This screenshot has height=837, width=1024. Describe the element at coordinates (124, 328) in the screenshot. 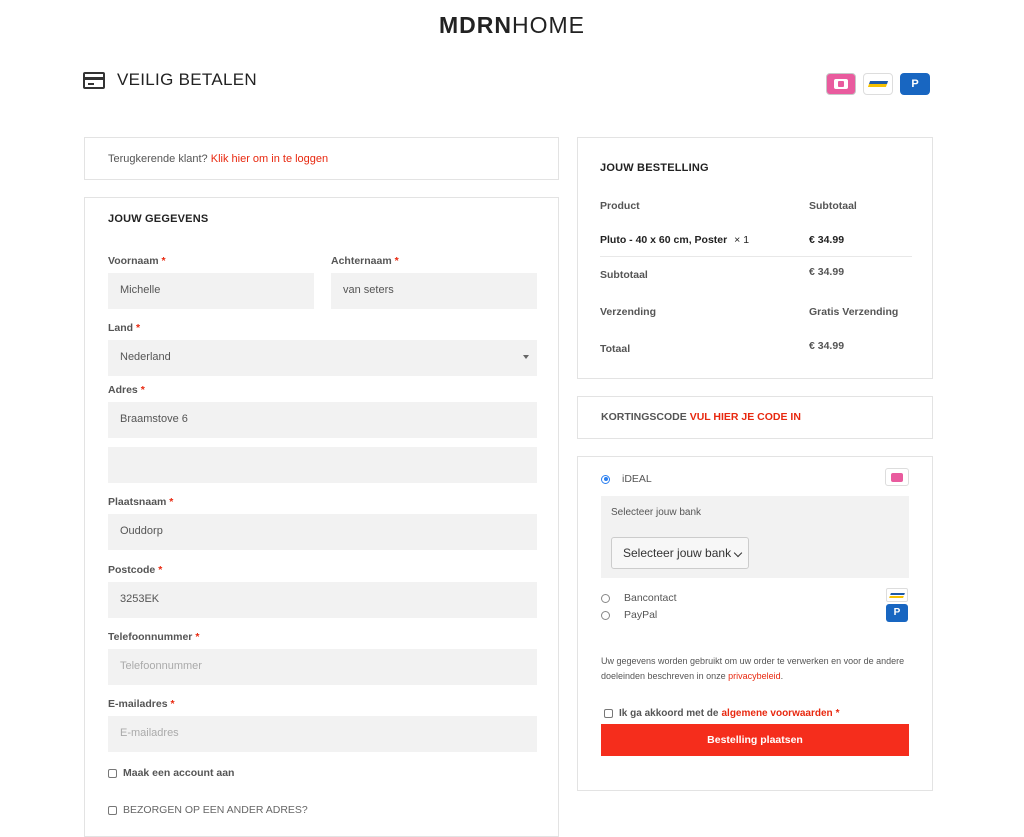

I see `land-label: Land *` at that location.